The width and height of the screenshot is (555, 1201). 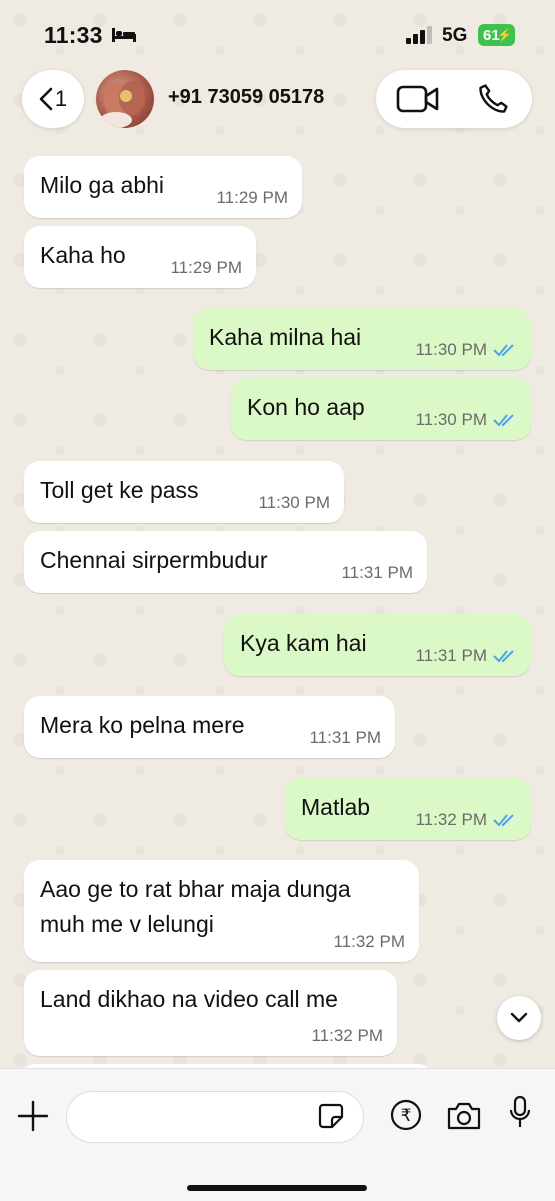 What do you see at coordinates (189, 999) in the screenshot?
I see `message-text: Land dikhao na video call me` at bounding box center [189, 999].